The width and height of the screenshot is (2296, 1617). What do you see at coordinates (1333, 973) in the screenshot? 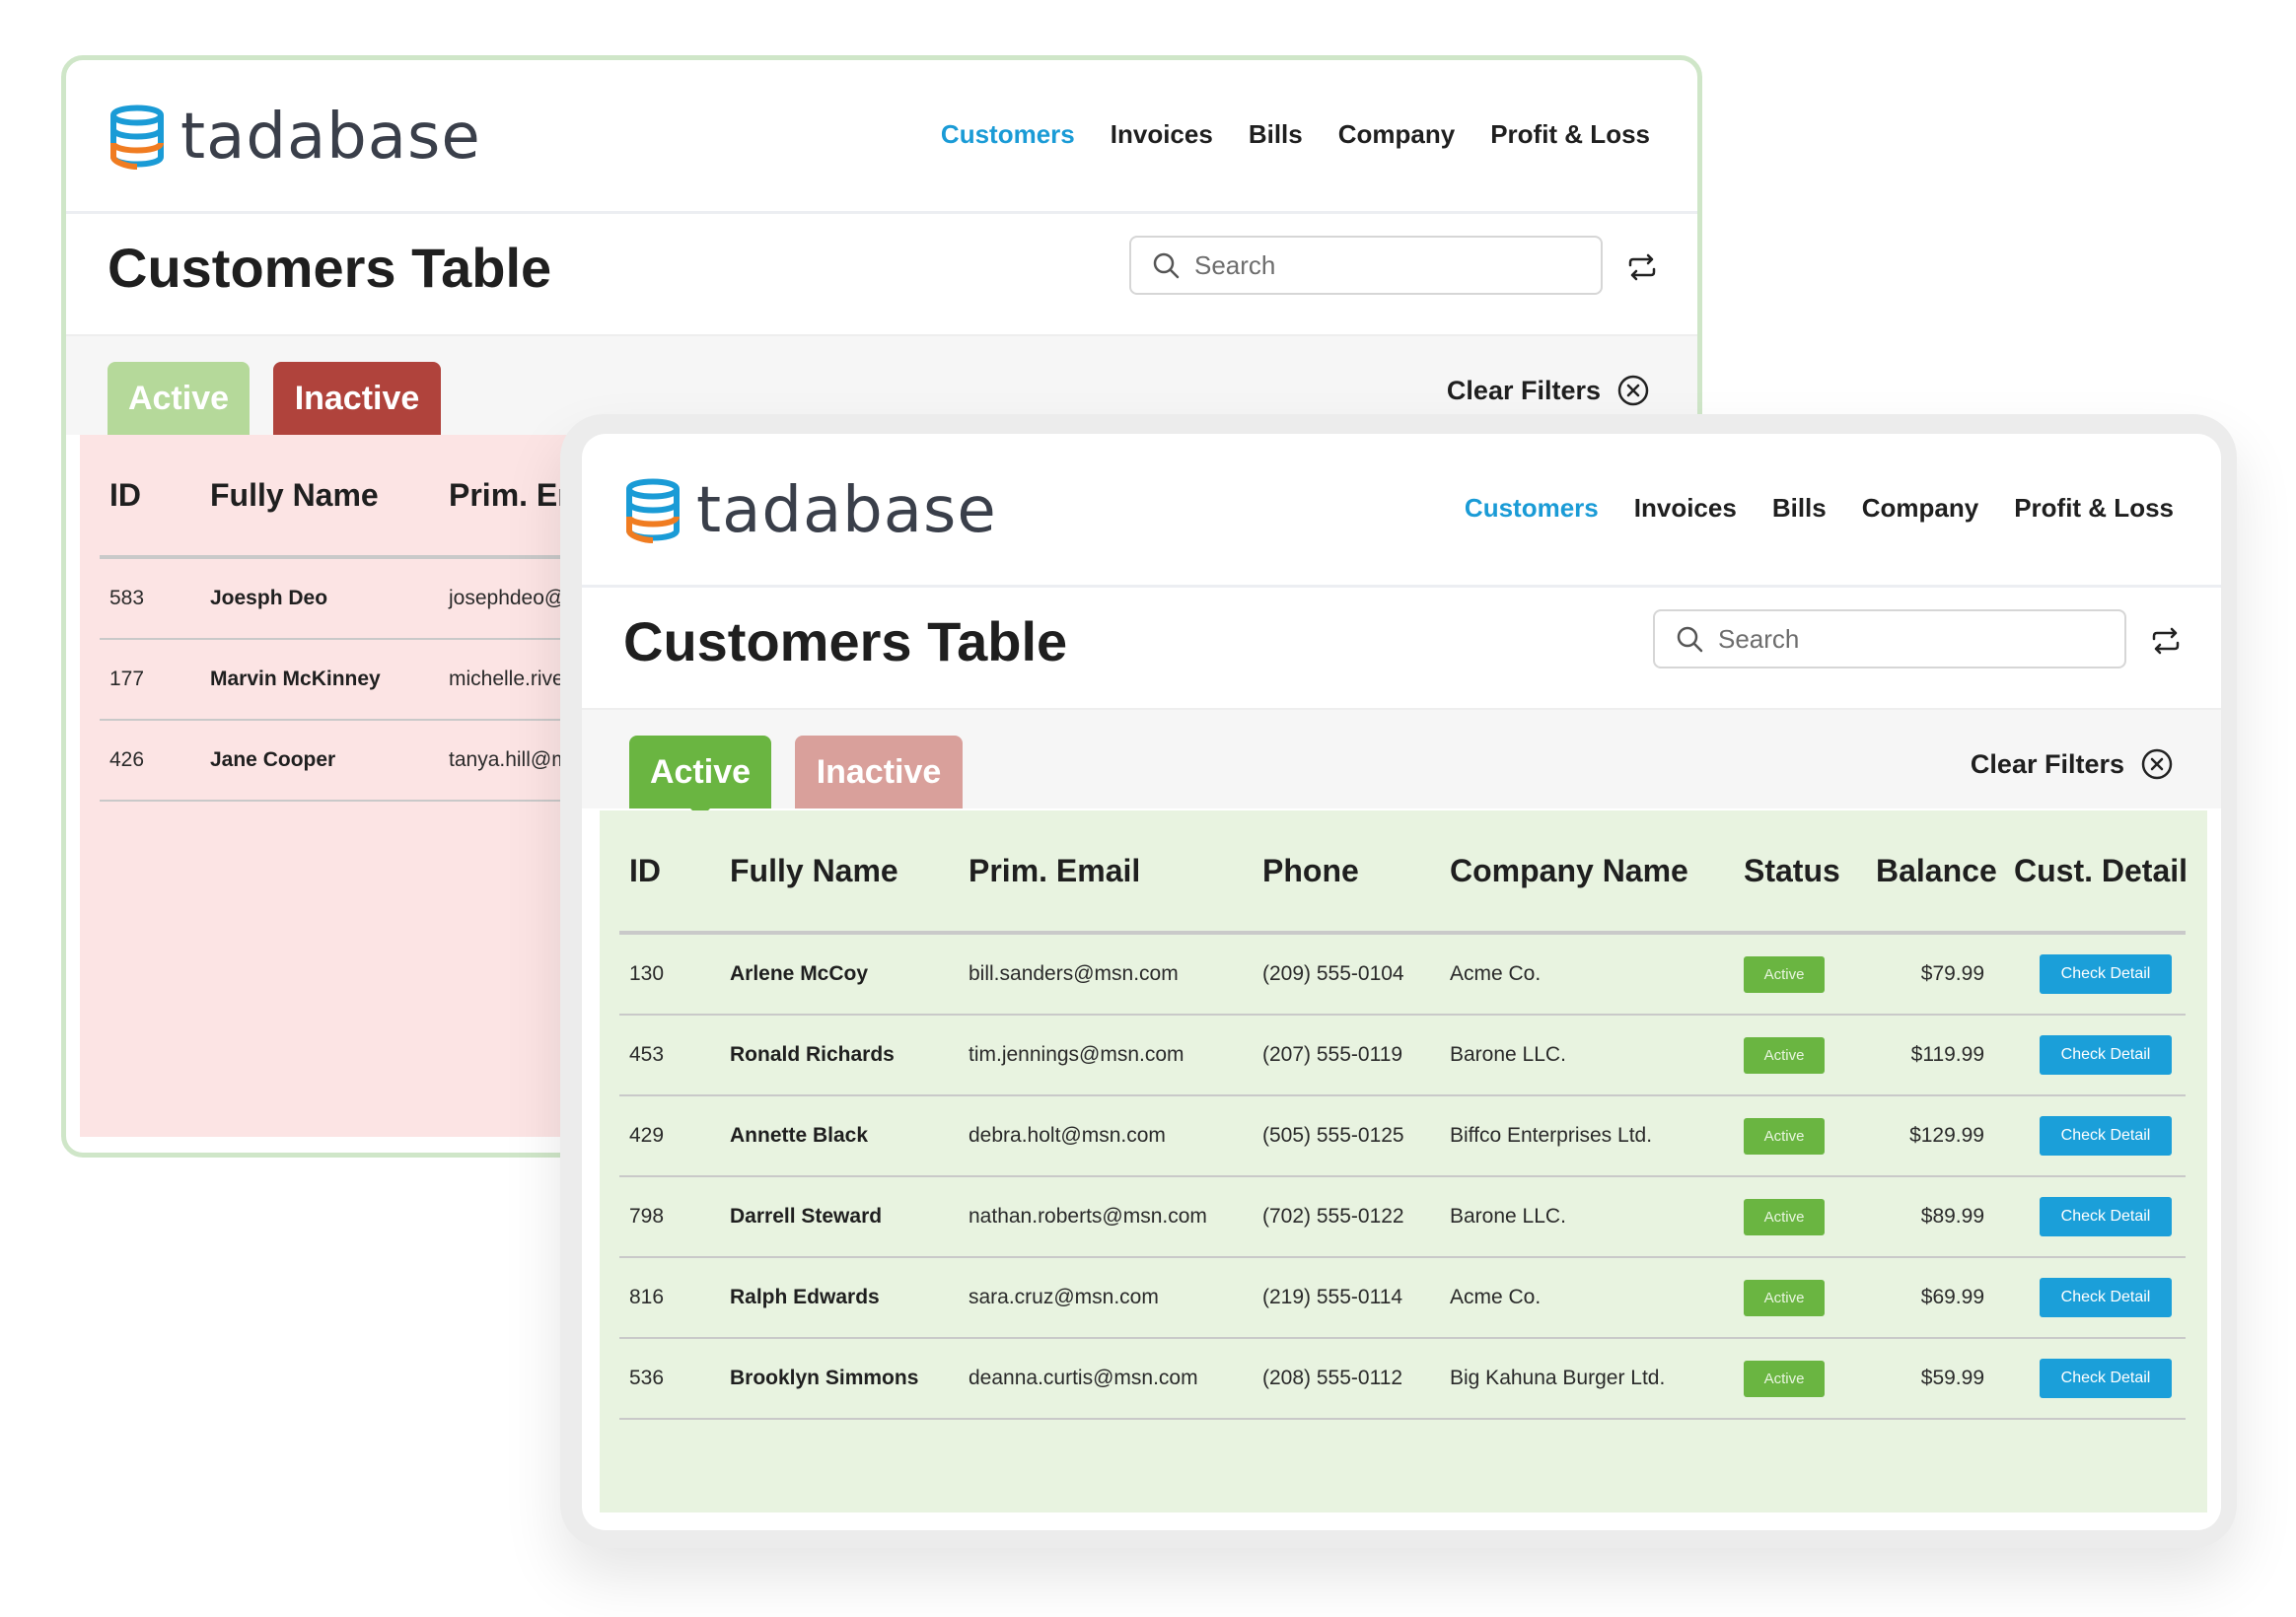
I see `cell-phone: (209) 555-0104` at bounding box center [1333, 973].